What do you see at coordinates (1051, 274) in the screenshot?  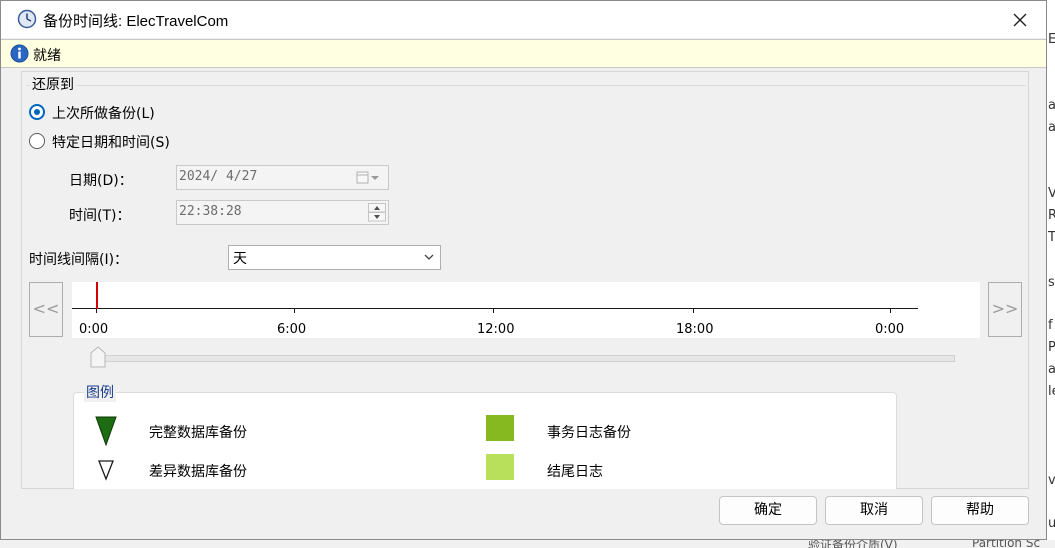 I see `background-app-edge: E at a V R T s f P a le v u` at bounding box center [1051, 274].